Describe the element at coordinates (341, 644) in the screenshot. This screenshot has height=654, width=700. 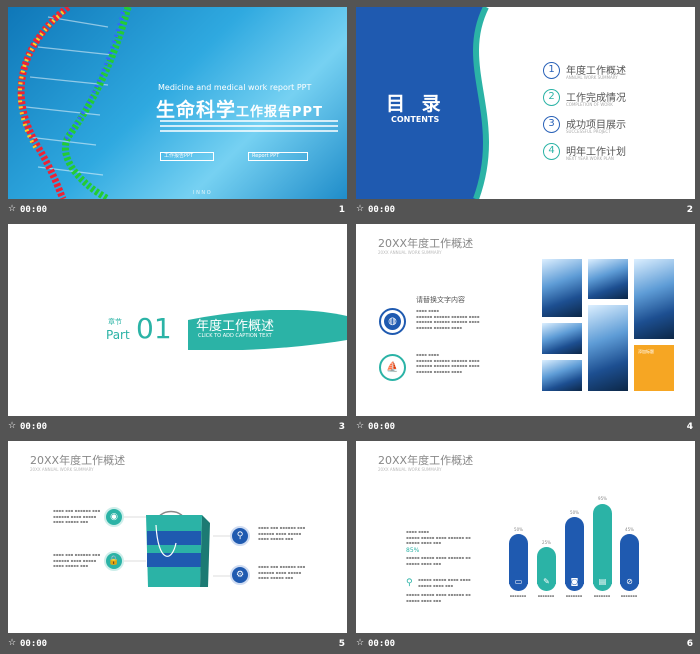
I see `slide-number: 5` at that location.